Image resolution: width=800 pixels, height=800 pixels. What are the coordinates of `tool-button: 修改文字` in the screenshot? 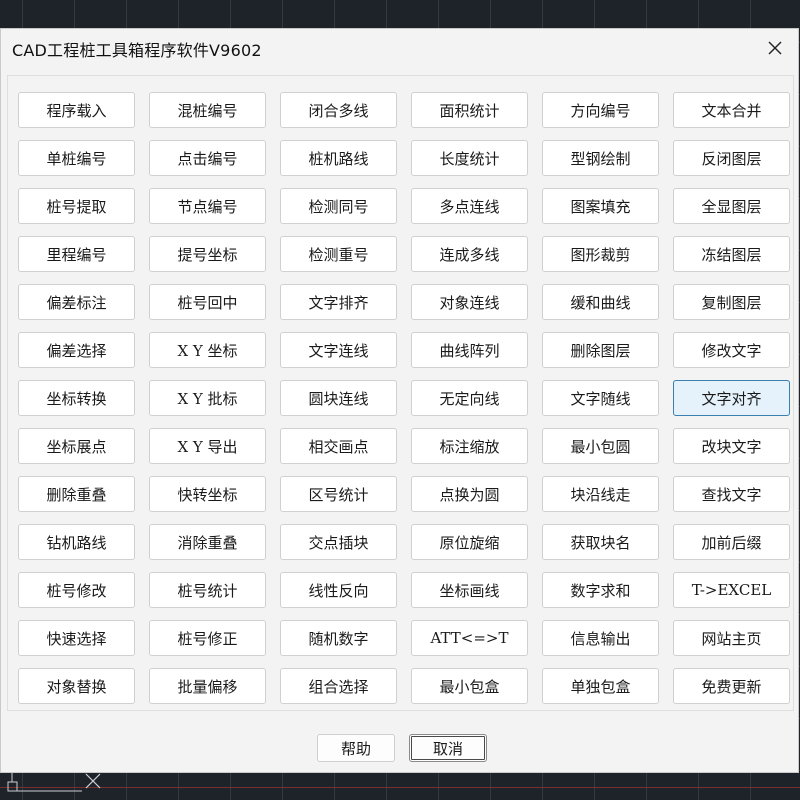 It's located at (731, 350).